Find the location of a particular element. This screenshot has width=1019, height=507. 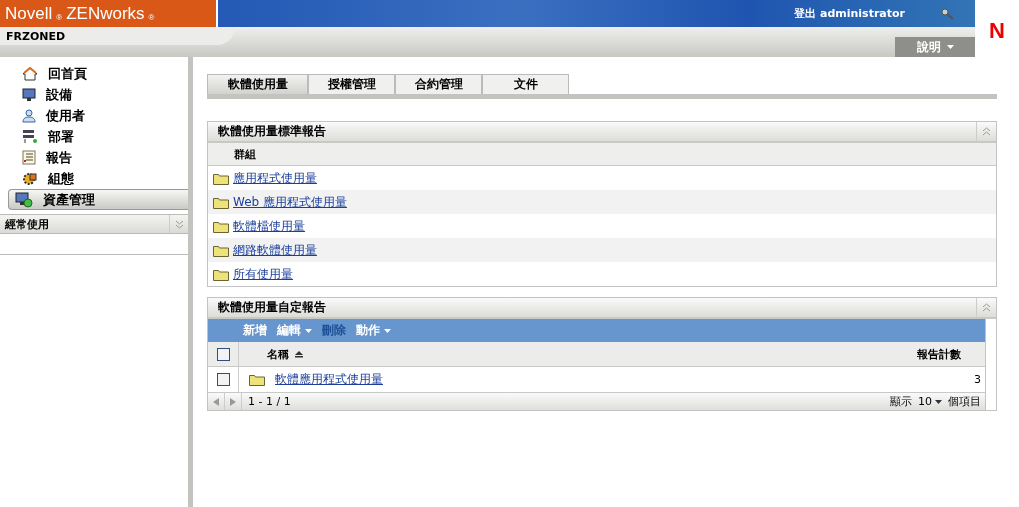

brand-logo: Novell ® ZENworks ® is located at coordinates (109, 13).